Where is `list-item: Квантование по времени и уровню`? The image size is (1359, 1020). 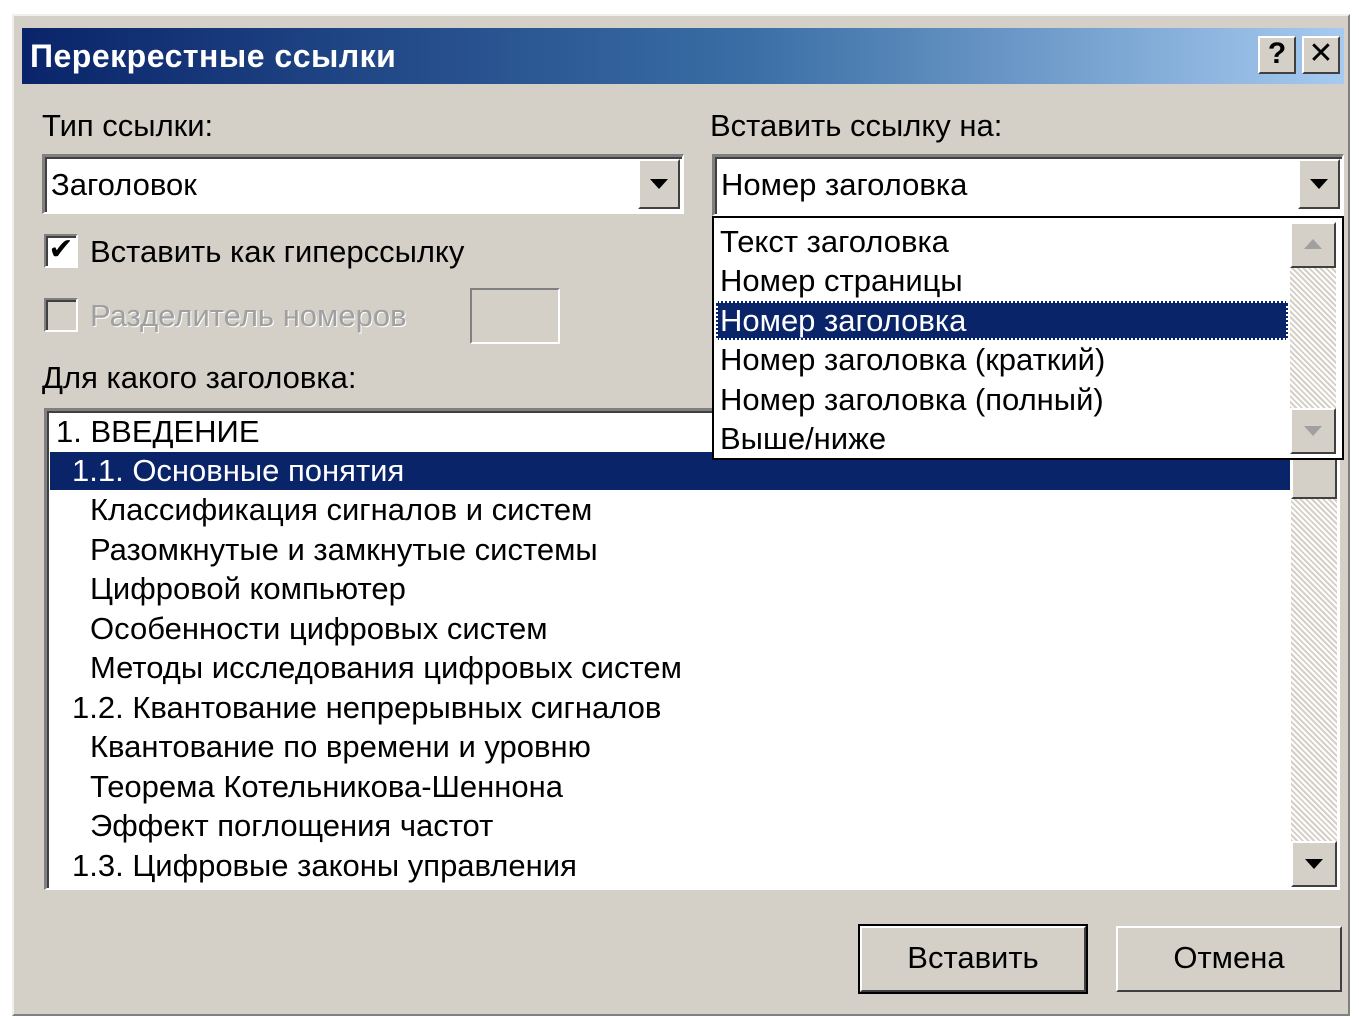 list-item: Квантование по времени и уровню is located at coordinates (320, 746).